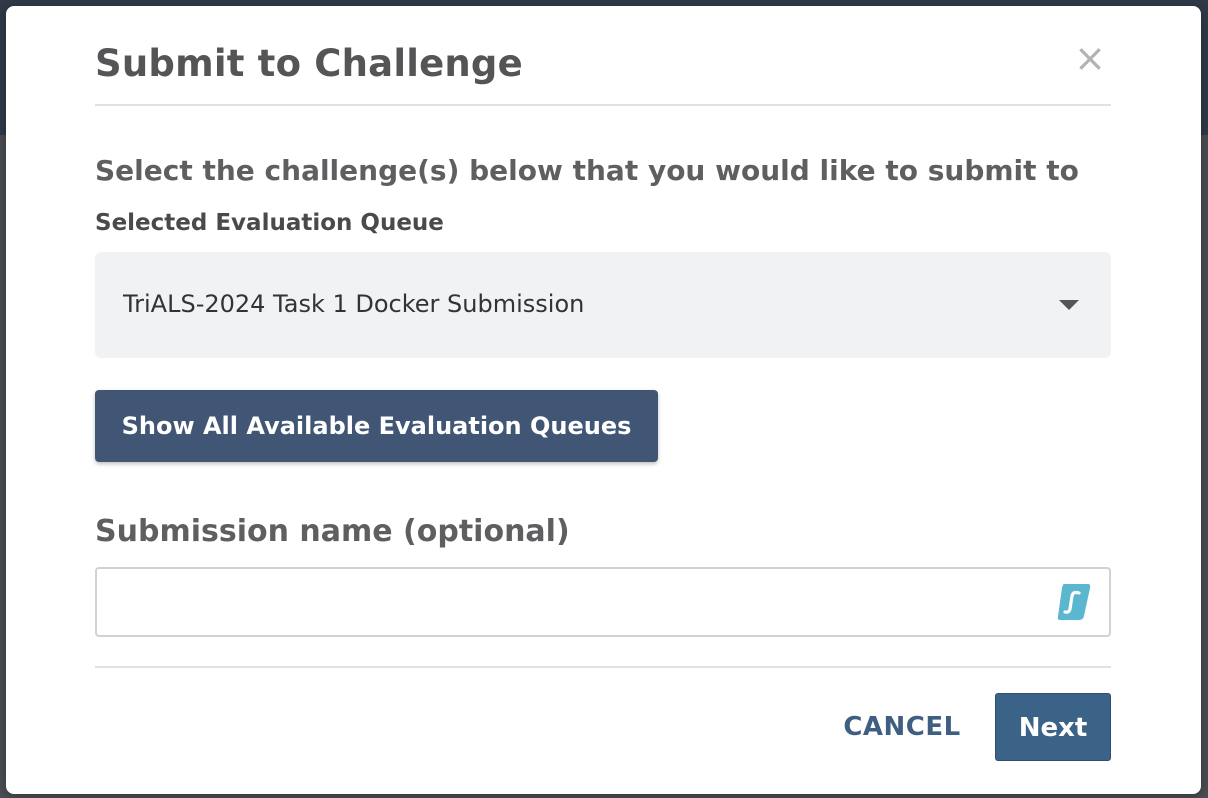 This screenshot has width=1208, height=798. I want to click on header-divider, so click(603, 105).